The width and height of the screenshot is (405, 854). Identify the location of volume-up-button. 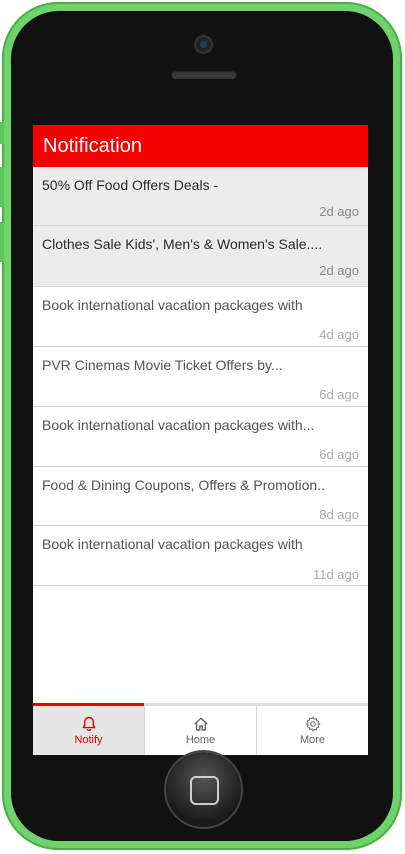
(2, 187).